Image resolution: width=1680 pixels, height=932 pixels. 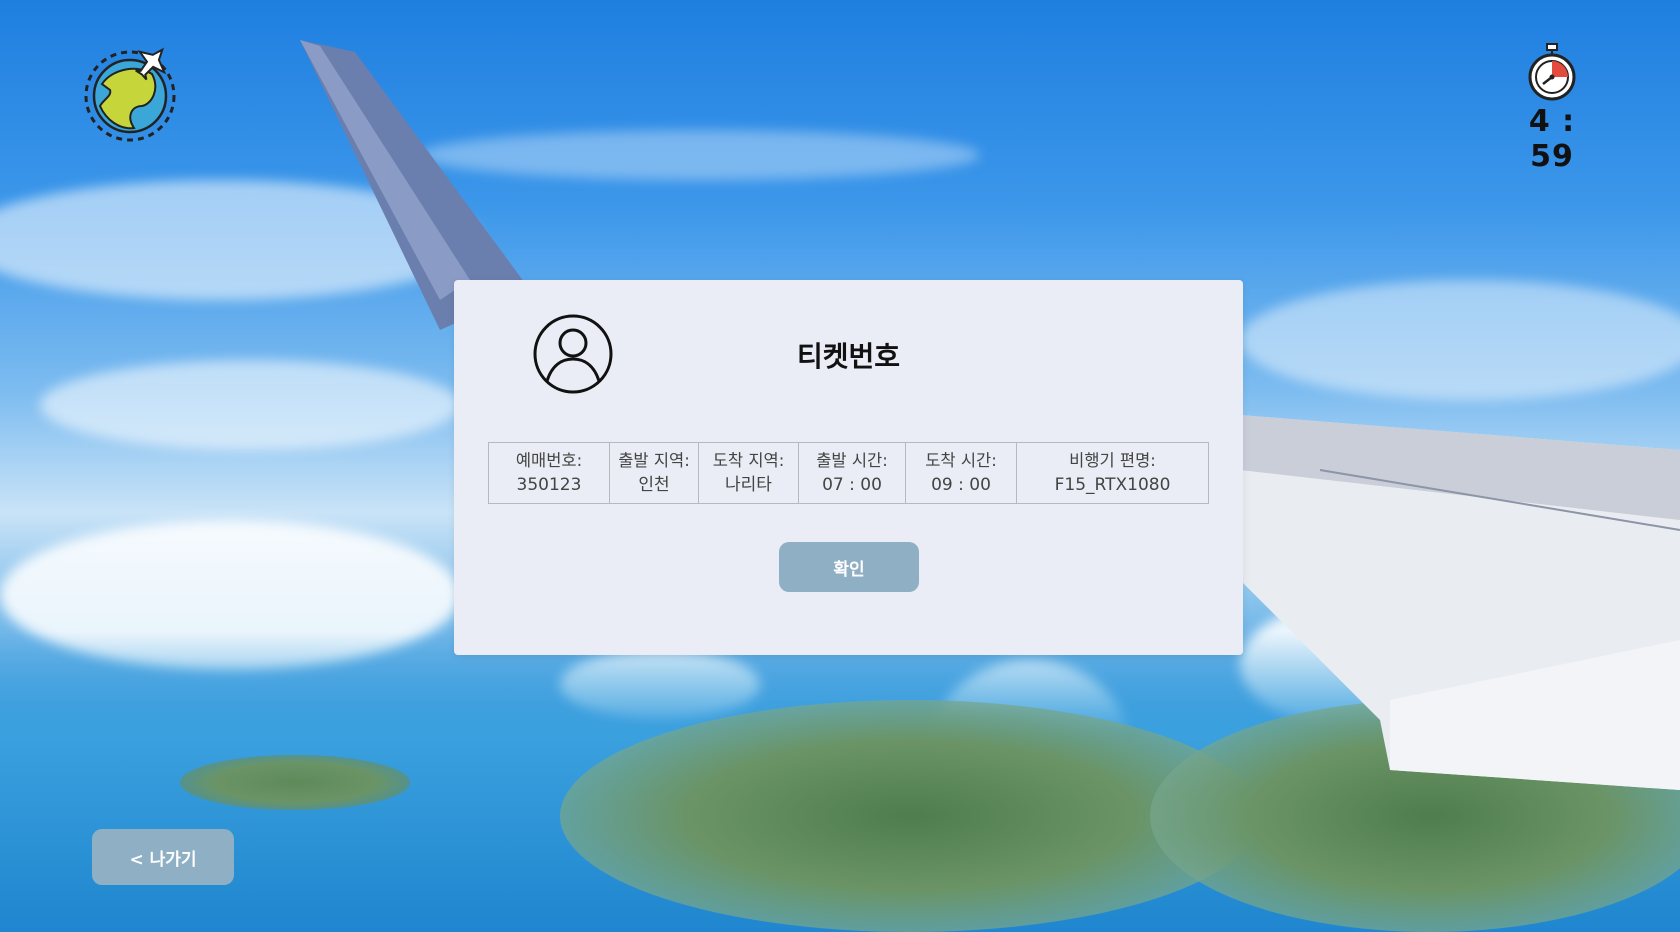 What do you see at coordinates (654, 473) in the screenshot?
I see `departure-region-cell: 출발 지역: 인천` at bounding box center [654, 473].